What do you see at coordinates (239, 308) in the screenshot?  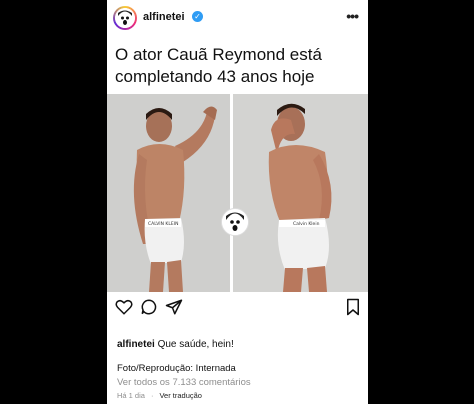 I see `action-bar` at bounding box center [239, 308].